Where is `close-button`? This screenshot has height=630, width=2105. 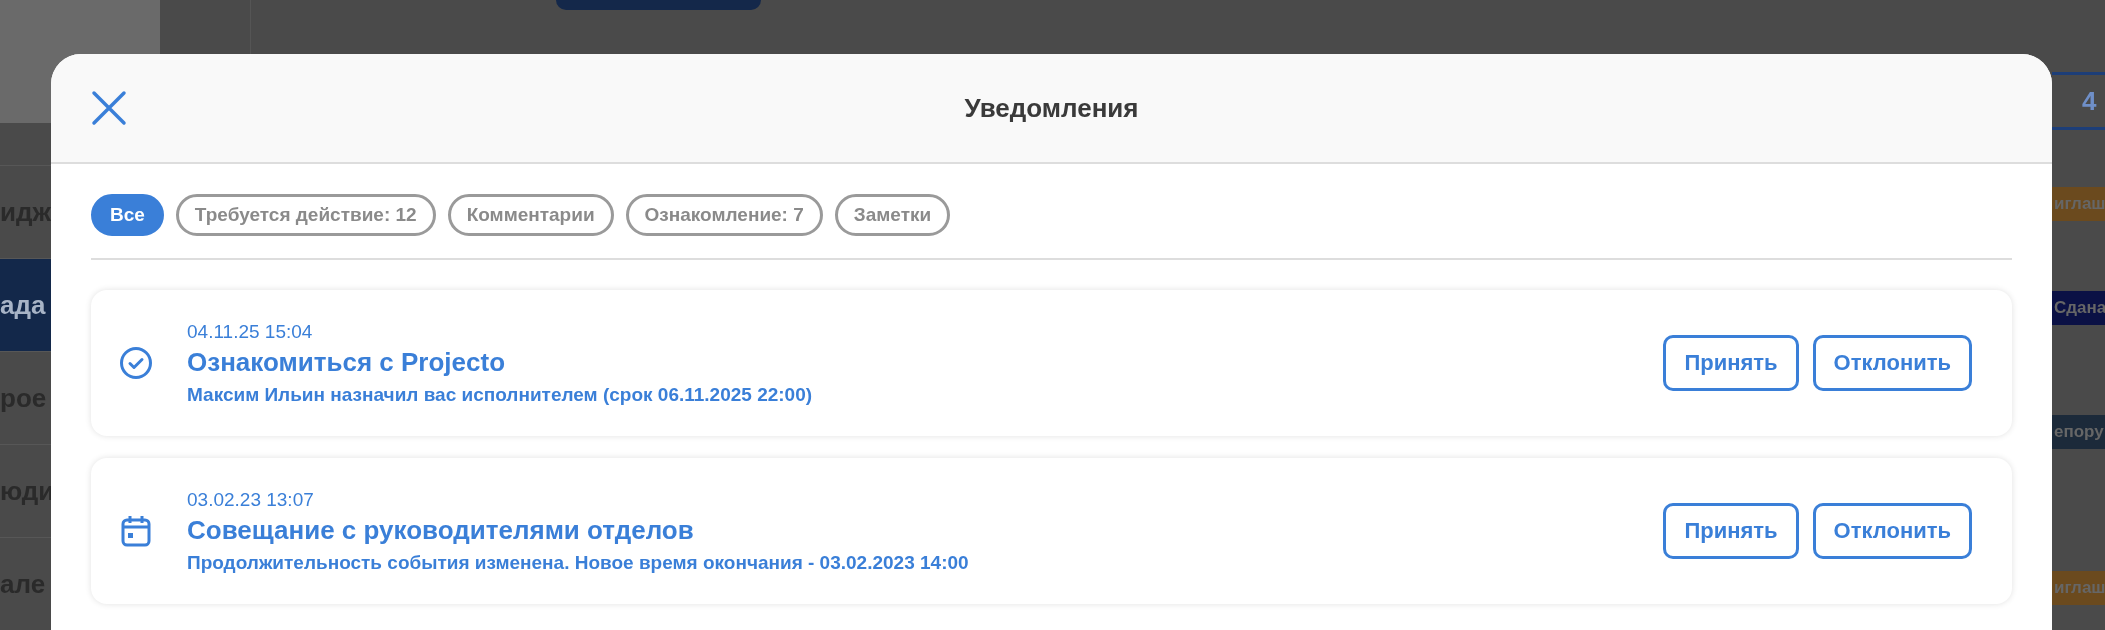
close-button is located at coordinates (109, 108).